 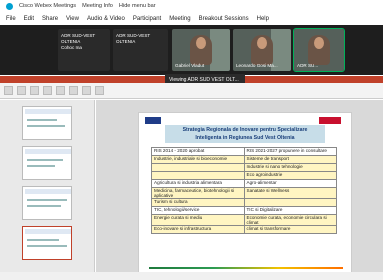 I want to click on meeting-info-link: Meeting Info, so click(x=97, y=6).